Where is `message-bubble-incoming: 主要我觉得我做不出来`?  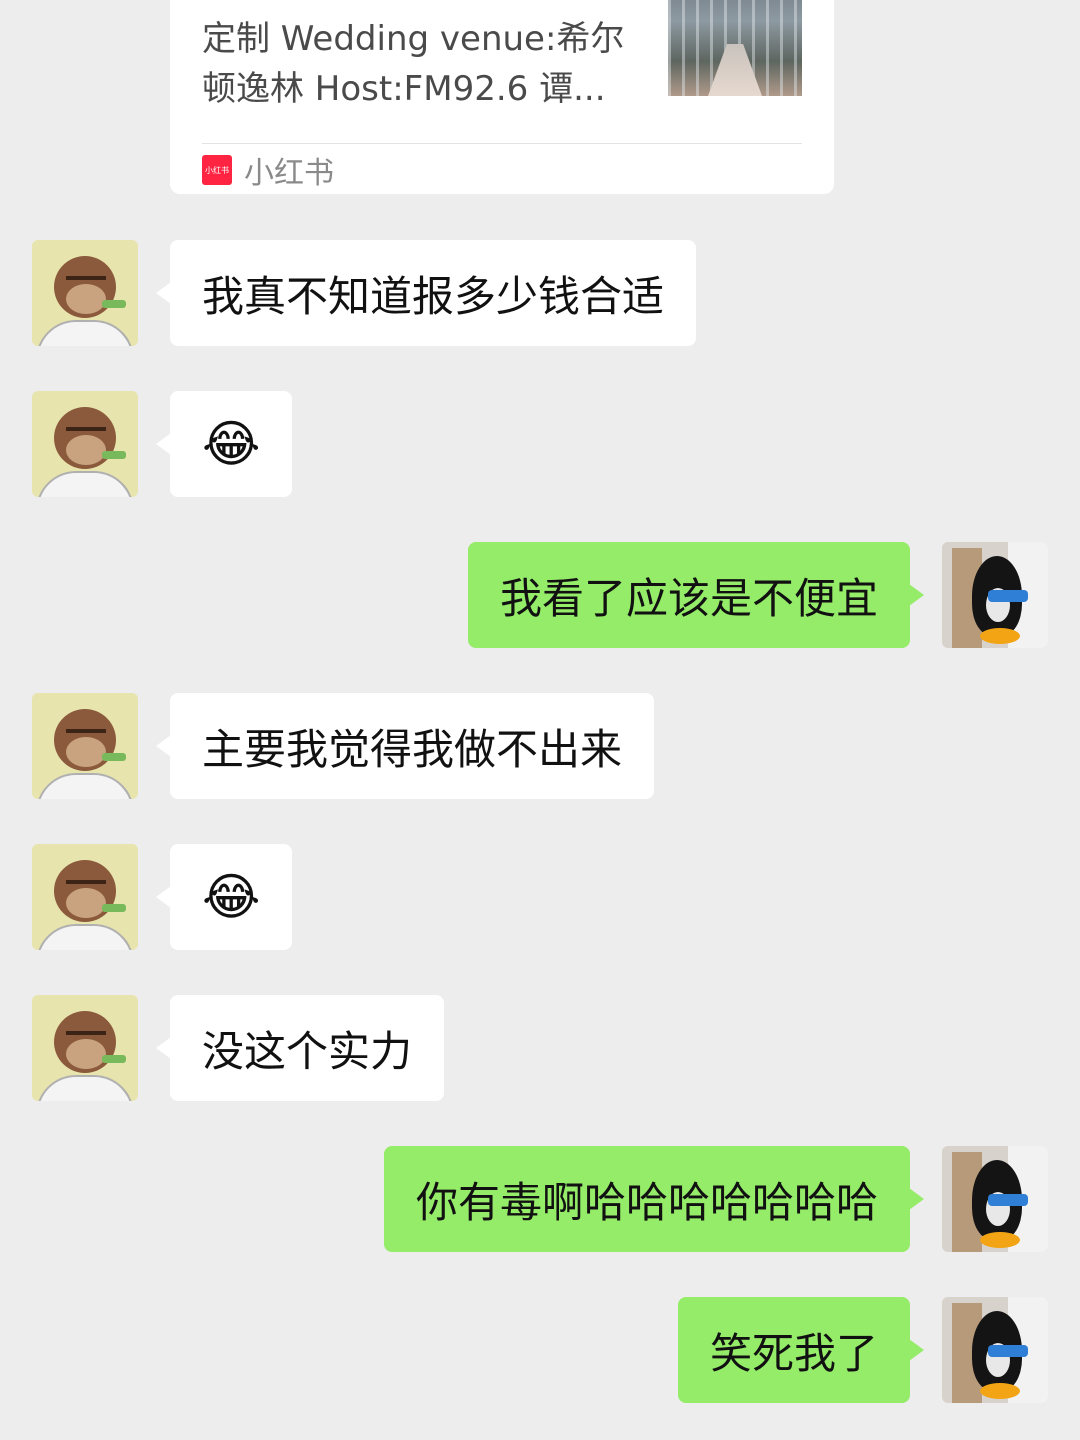
message-bubble-incoming: 主要我觉得我做不出来 is located at coordinates (405, 746).